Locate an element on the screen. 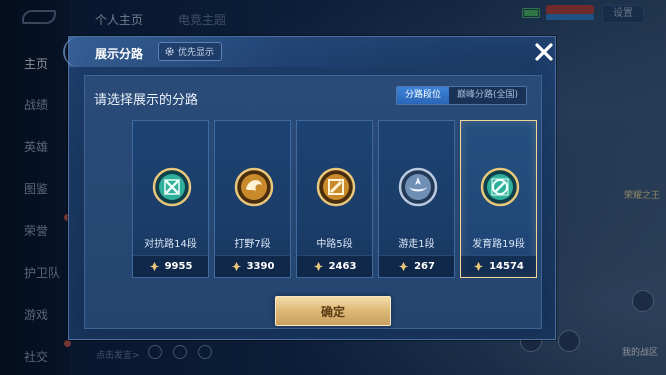  lane-label: 打野7段 is located at coordinates (252, 244).